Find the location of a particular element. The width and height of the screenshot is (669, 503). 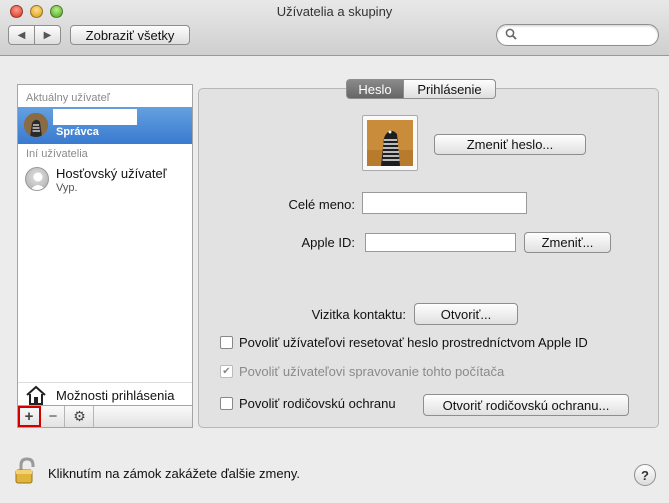

chevron-left-icon: ◀ is located at coordinates (21, 35).